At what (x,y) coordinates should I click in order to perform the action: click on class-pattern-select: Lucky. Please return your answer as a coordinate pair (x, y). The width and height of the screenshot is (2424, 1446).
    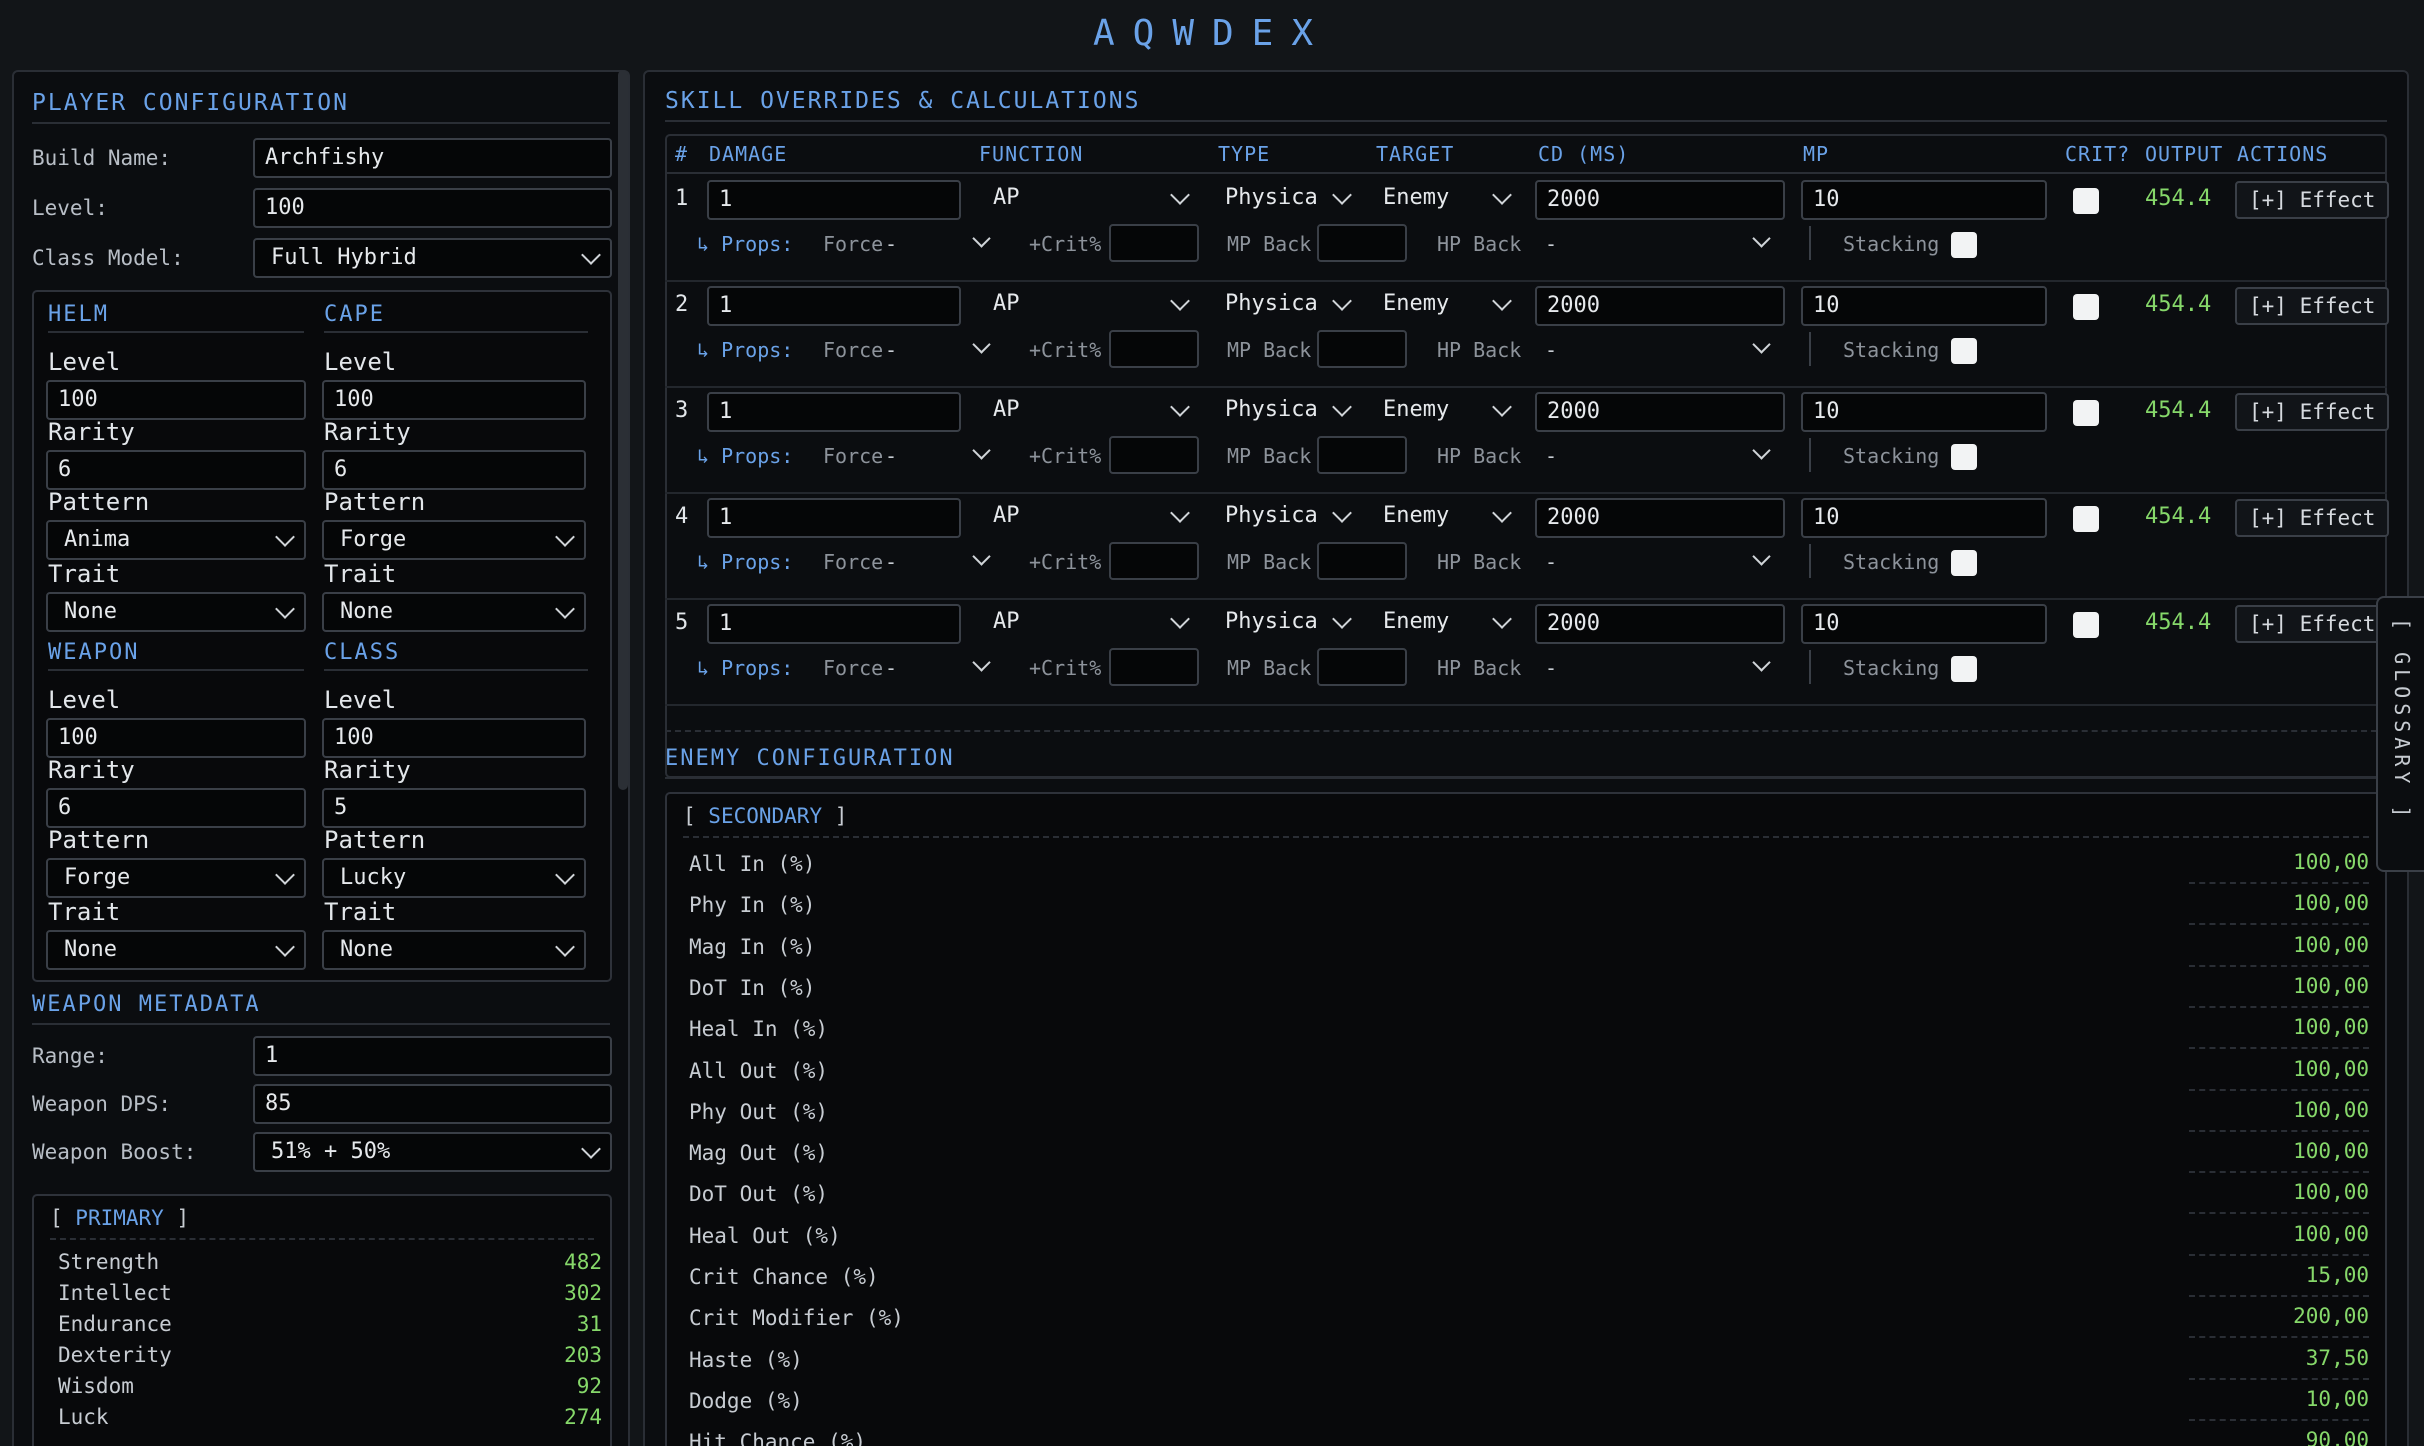
    Looking at the image, I should click on (454, 878).